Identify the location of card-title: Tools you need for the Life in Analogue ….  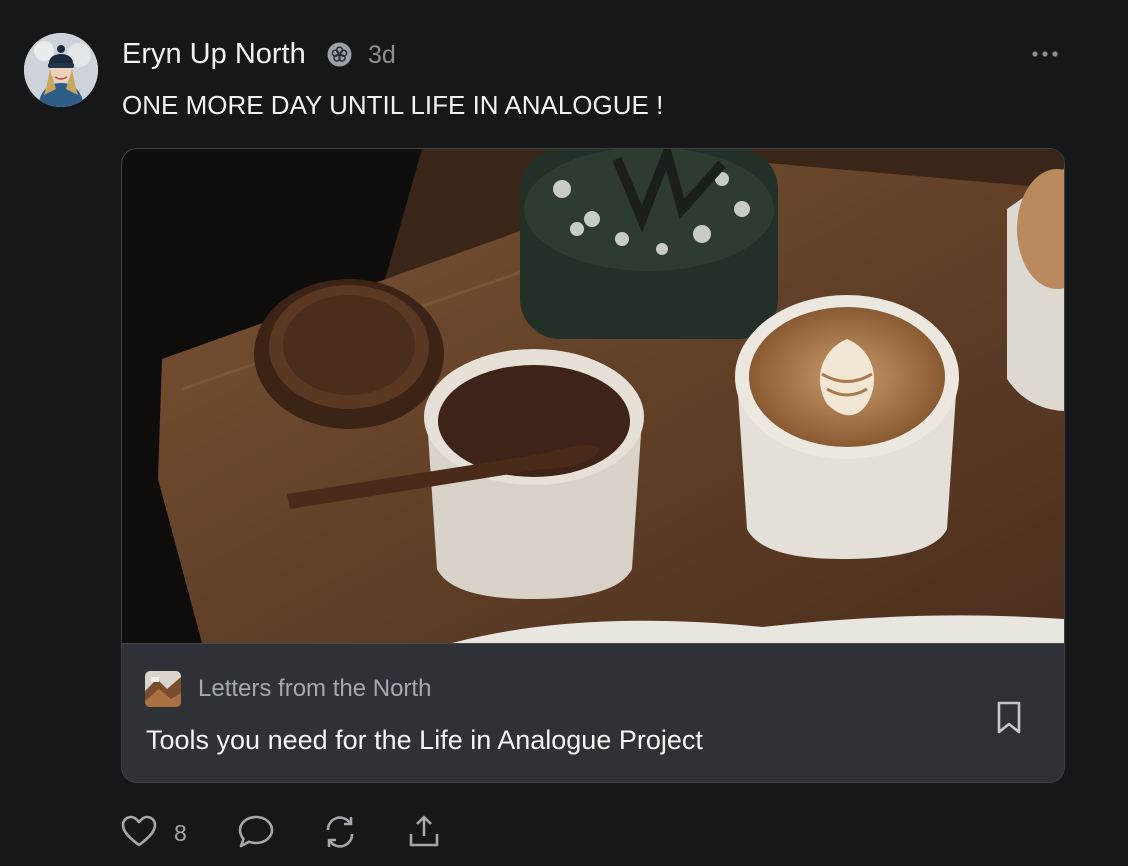
(424, 740).